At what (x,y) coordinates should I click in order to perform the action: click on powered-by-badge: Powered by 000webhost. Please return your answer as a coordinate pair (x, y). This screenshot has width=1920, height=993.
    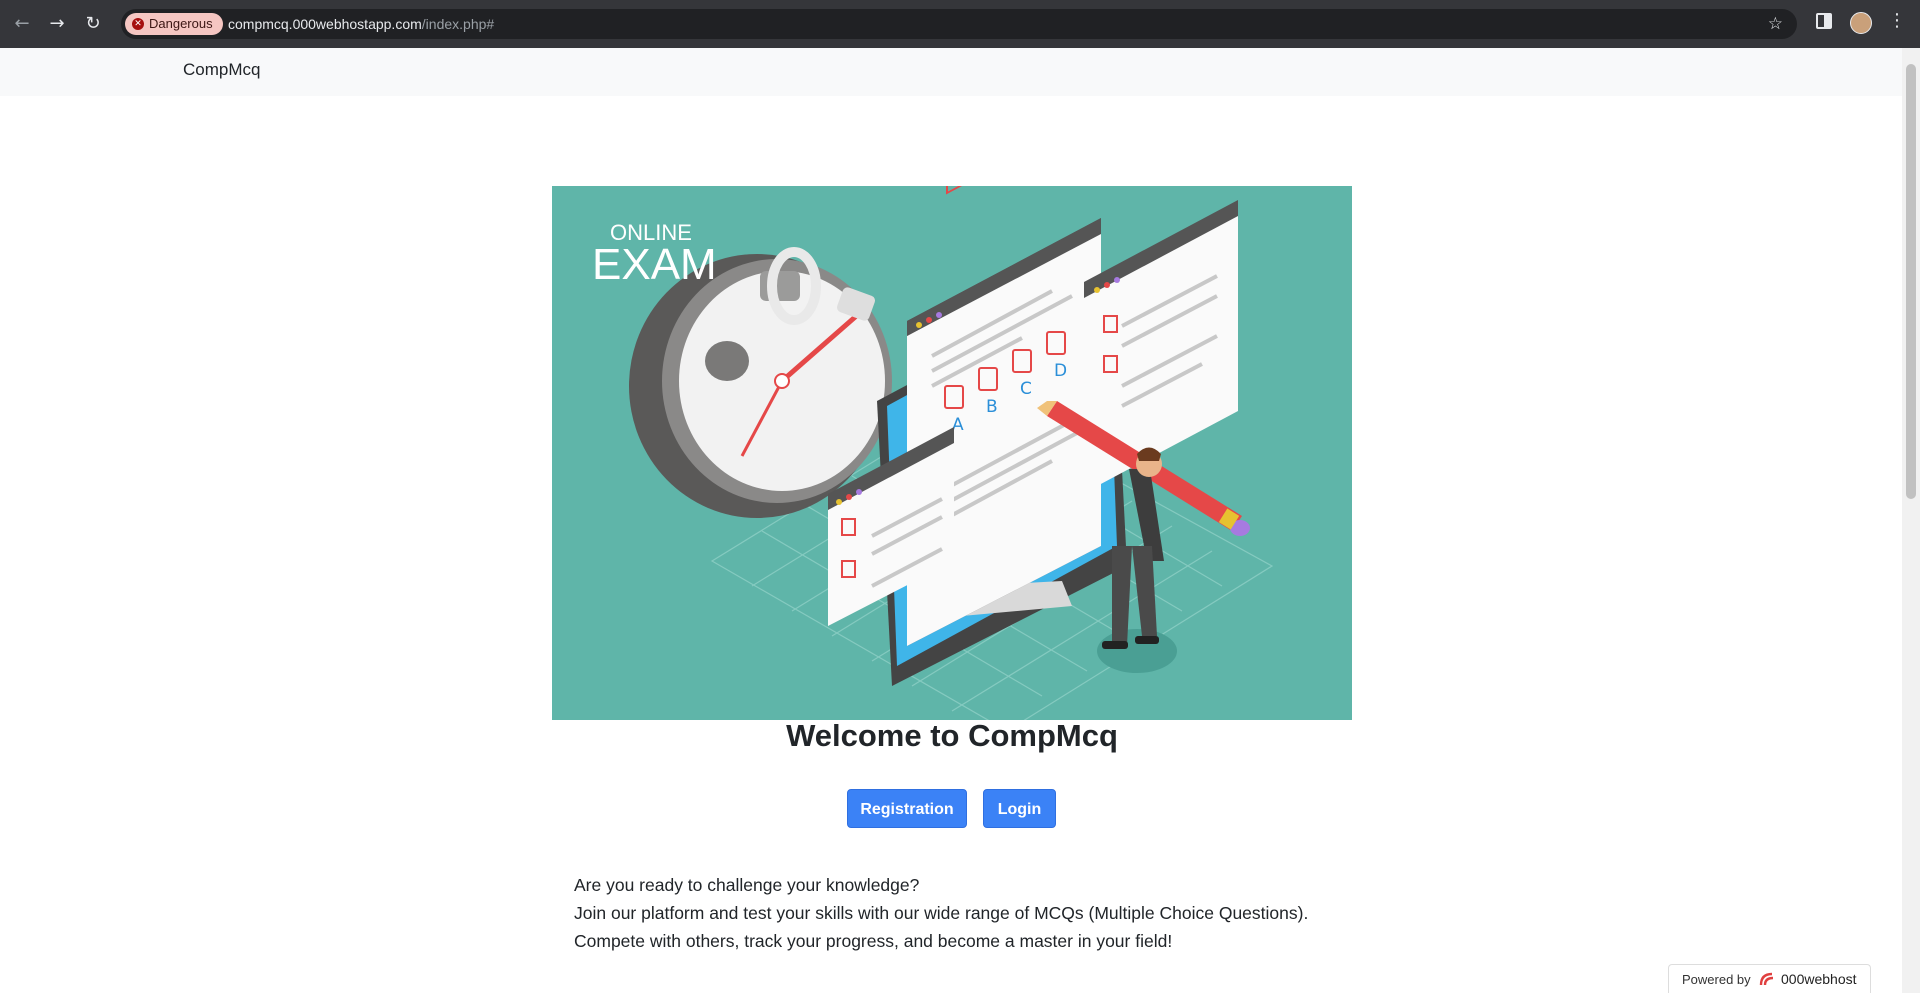
    Looking at the image, I should click on (1769, 978).